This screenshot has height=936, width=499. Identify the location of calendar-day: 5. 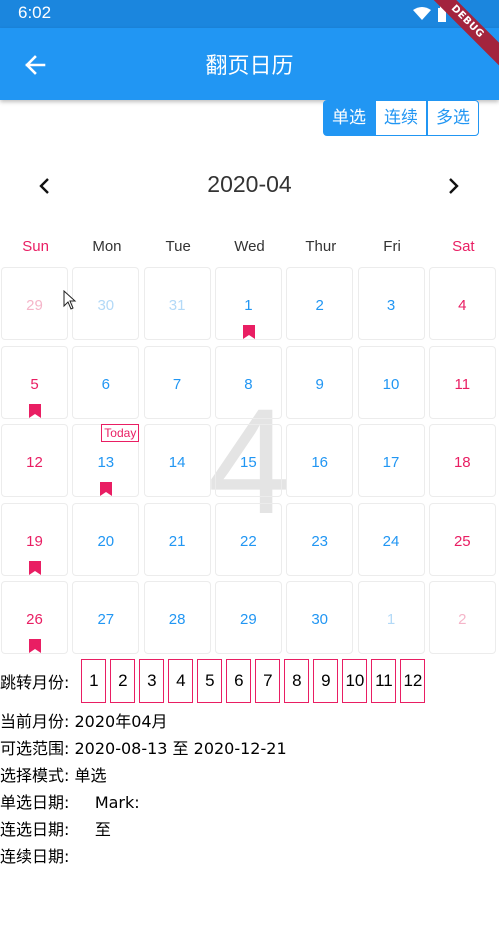
(34, 382).